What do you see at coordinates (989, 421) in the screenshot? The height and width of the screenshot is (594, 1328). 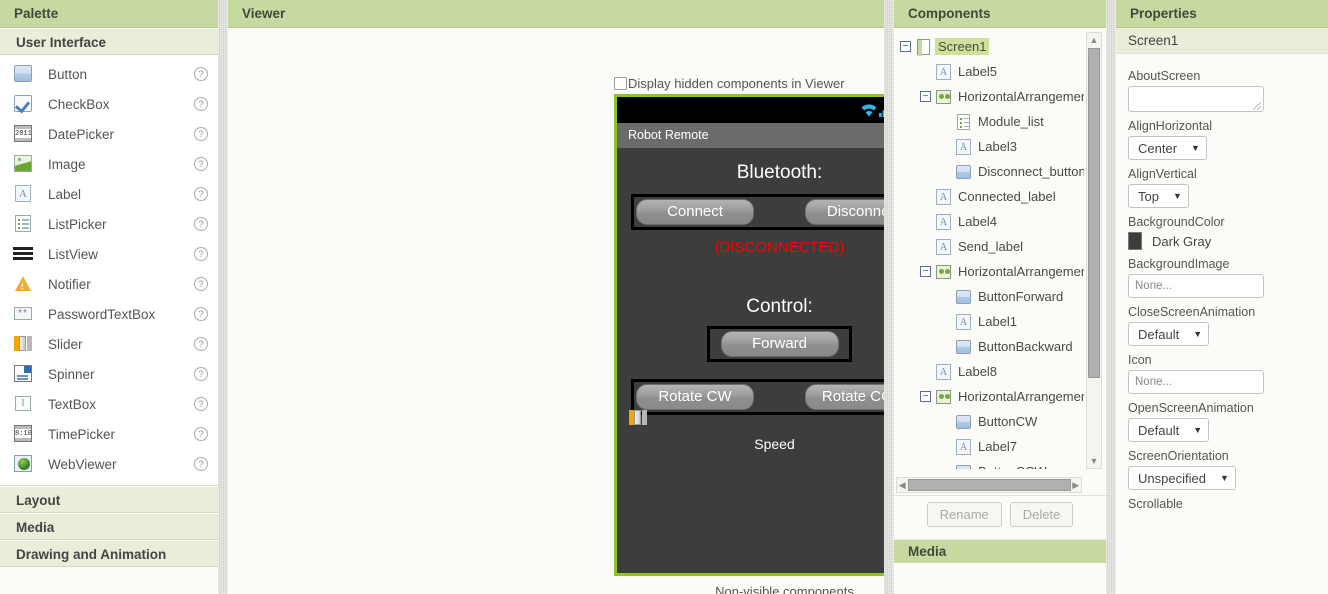 I see `tree-item-buttoncw: ButtonCW` at bounding box center [989, 421].